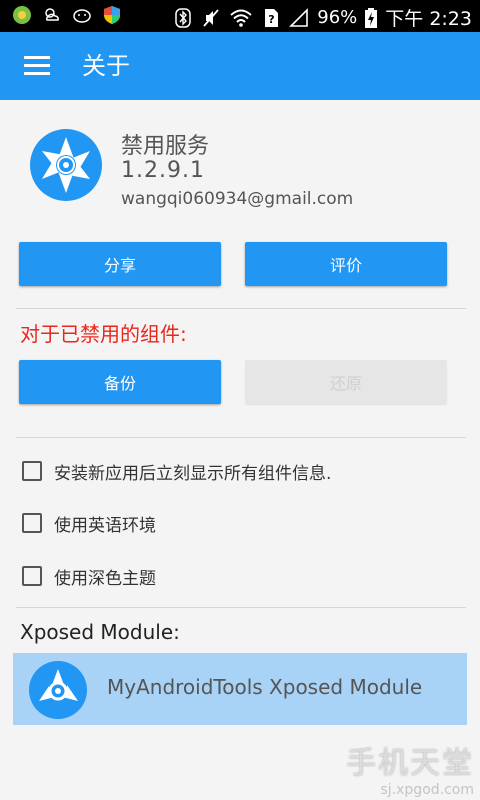 The height and width of the screenshot is (800, 480). What do you see at coordinates (165, 146) in the screenshot?
I see `app-name: 禁用服务` at bounding box center [165, 146].